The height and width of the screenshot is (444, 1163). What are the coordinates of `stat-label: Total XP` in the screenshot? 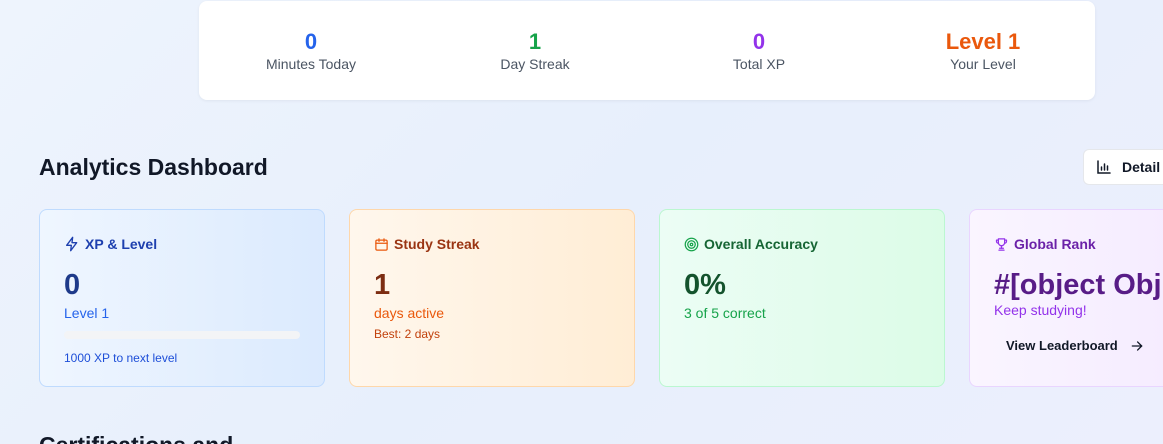 It's located at (759, 64).